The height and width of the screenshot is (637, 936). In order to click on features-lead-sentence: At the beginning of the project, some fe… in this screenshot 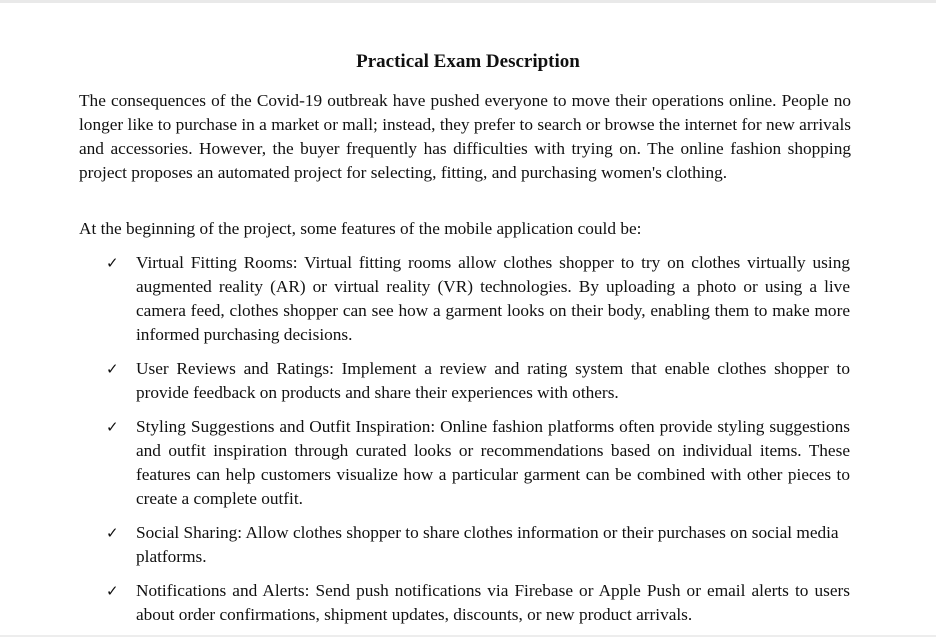, I will do `click(360, 228)`.